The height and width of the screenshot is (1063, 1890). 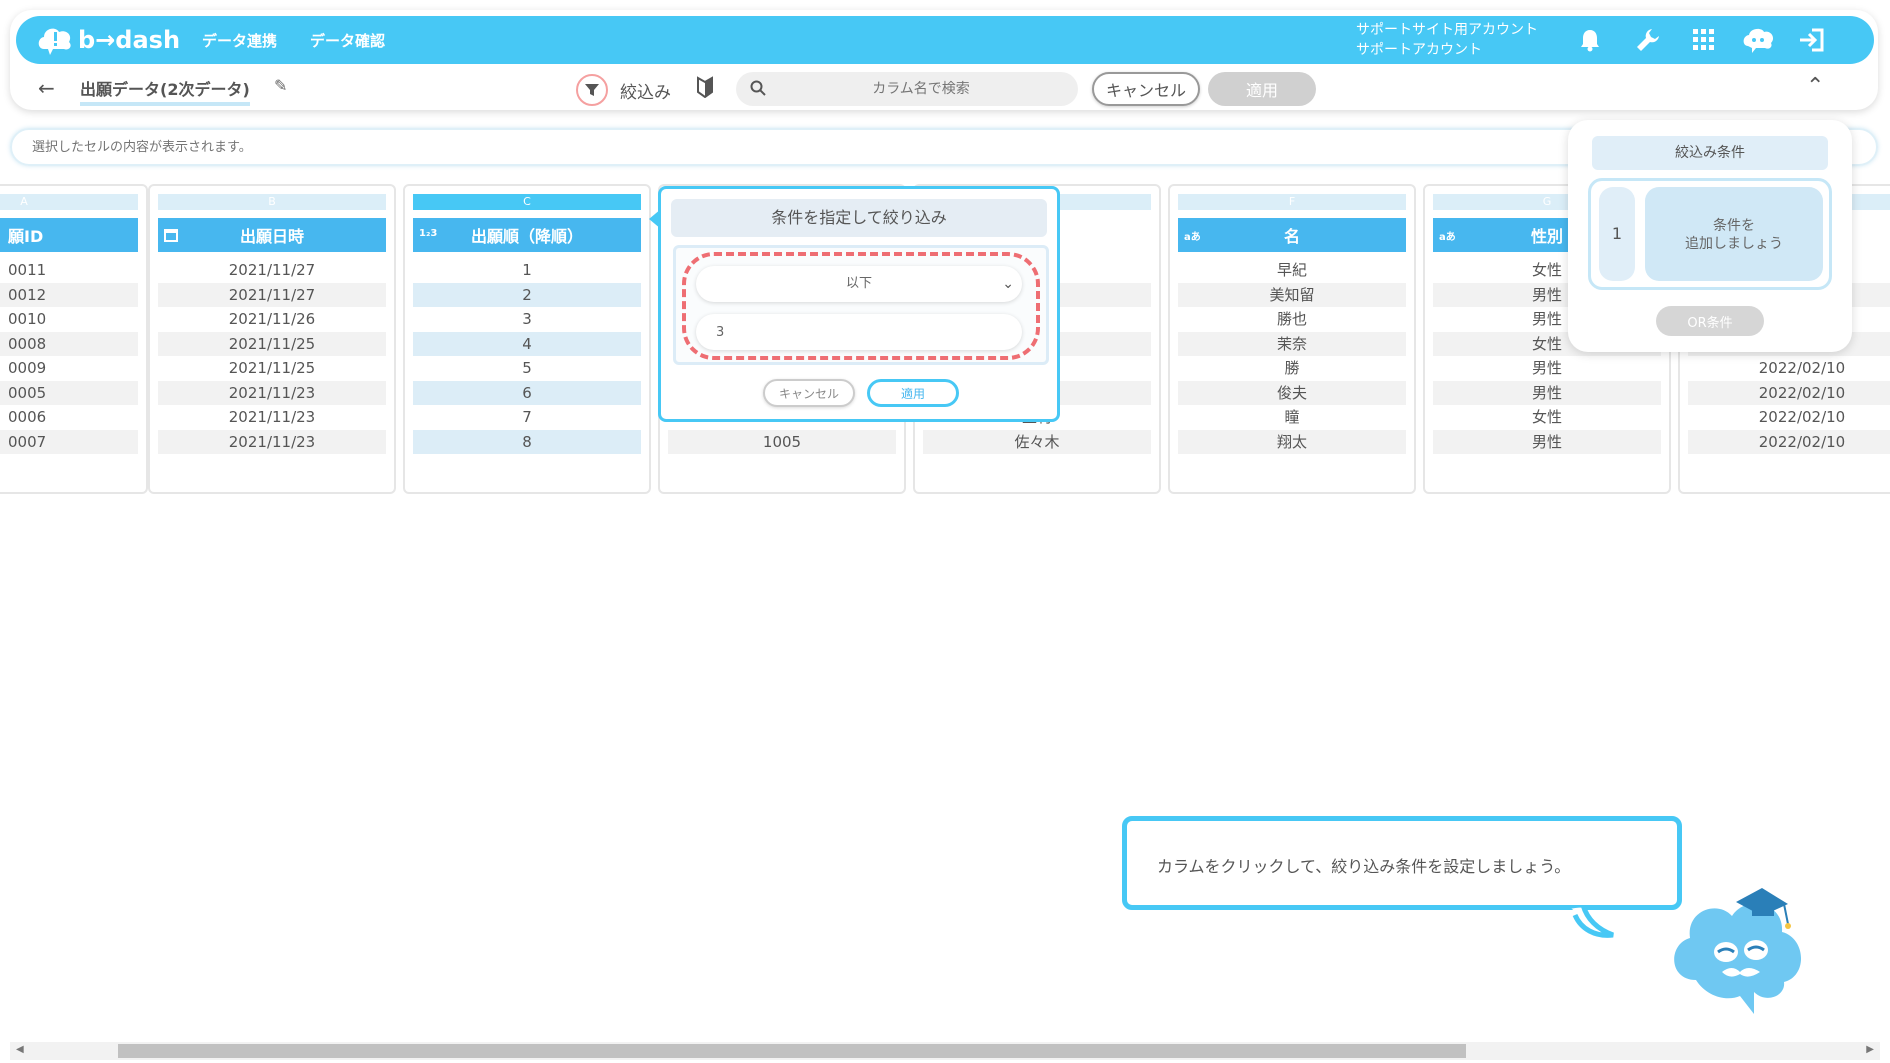 What do you see at coordinates (1292, 417) in the screenshot?
I see `table-cell: 瞳` at bounding box center [1292, 417].